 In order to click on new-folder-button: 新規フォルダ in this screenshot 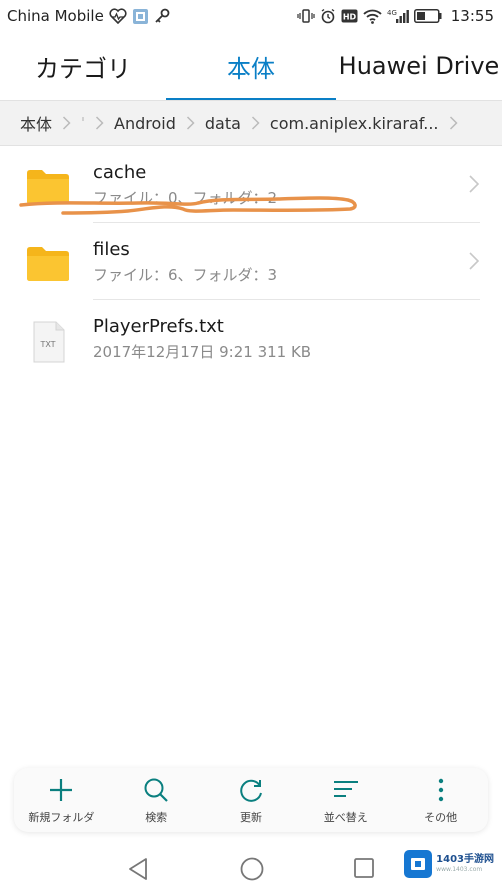, I will do `click(61, 800)`.